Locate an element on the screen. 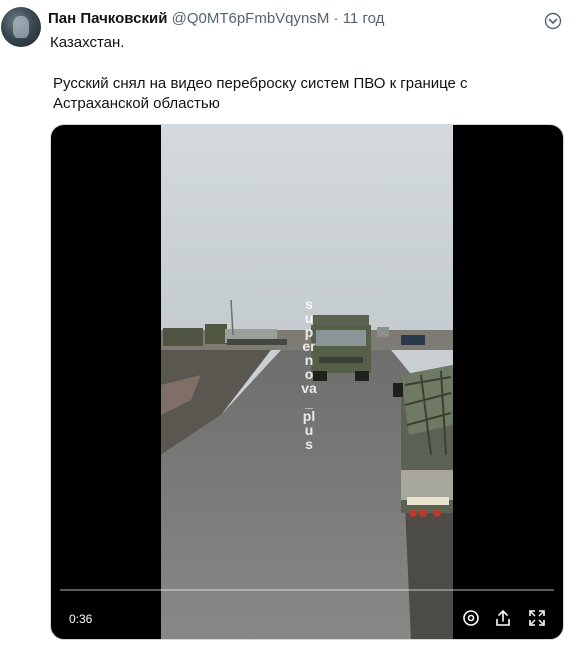 The image size is (576, 649). author-name: Пан Пачковский is located at coordinates (107, 18).